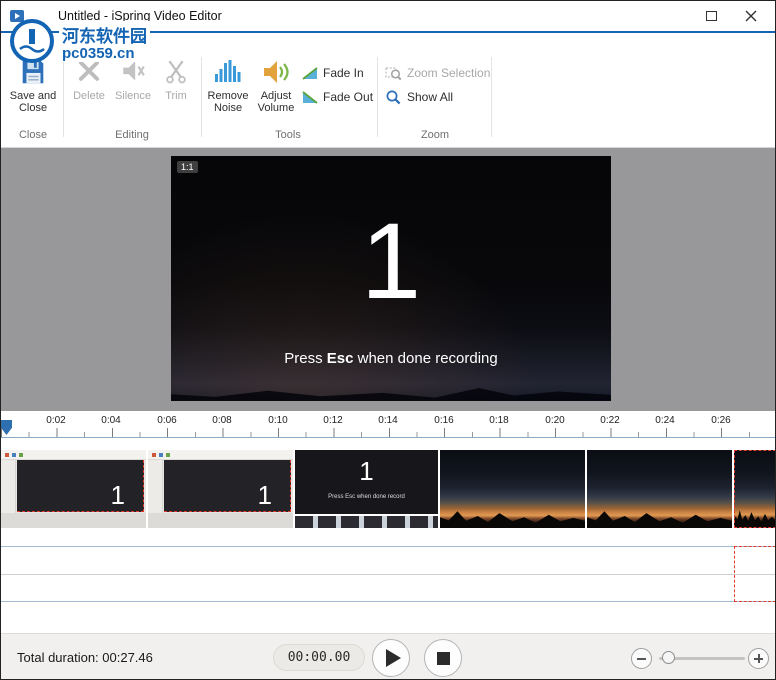 This screenshot has height=680, width=776. I want to click on fade-in-label: Fade In, so click(343, 73).